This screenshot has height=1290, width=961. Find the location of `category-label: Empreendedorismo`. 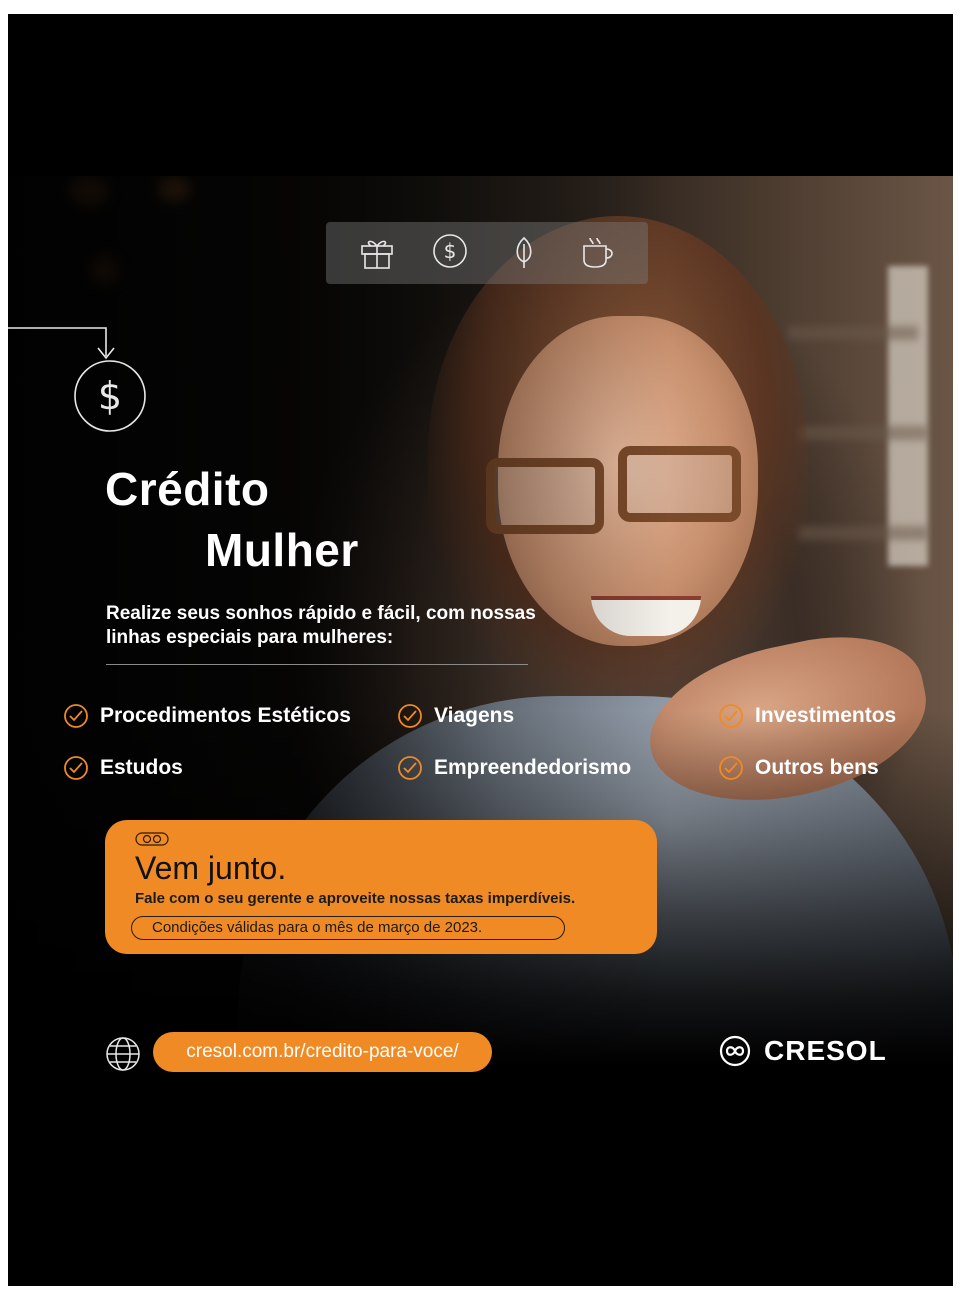

category-label: Empreendedorismo is located at coordinates (533, 767).